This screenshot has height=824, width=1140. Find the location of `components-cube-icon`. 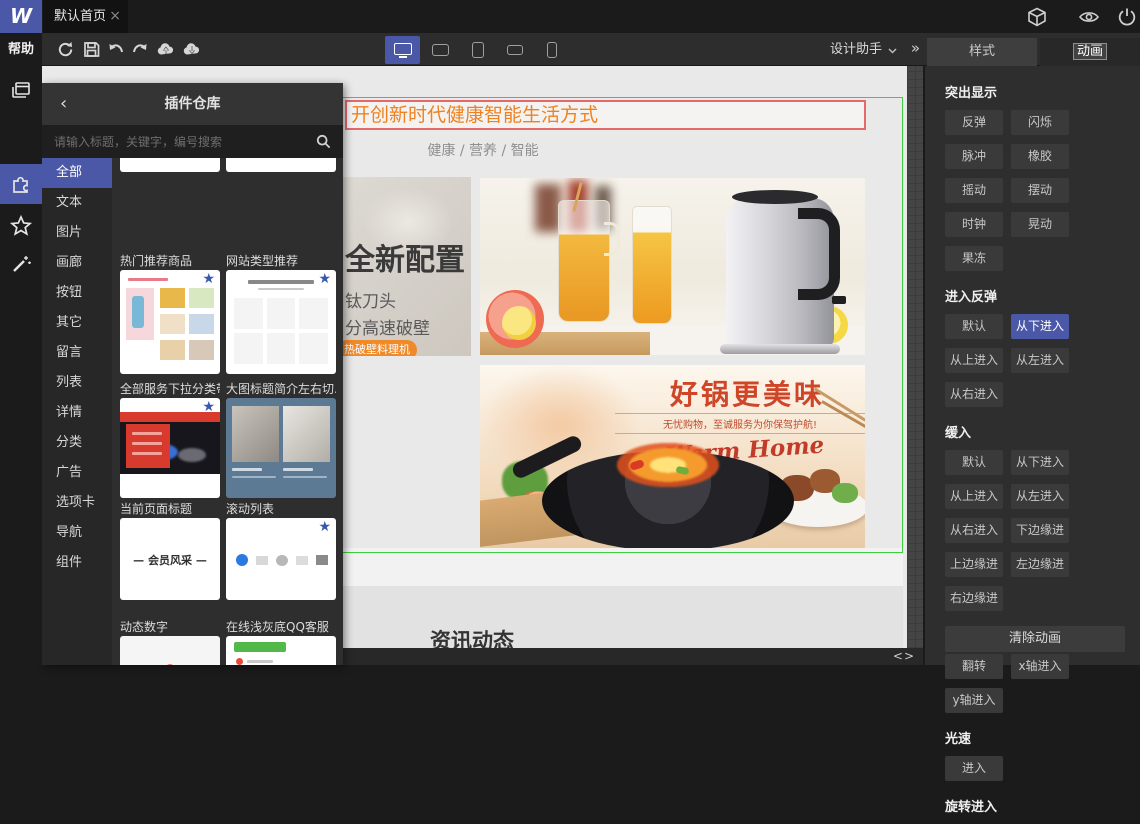

components-cube-icon is located at coordinates (1037, 17).